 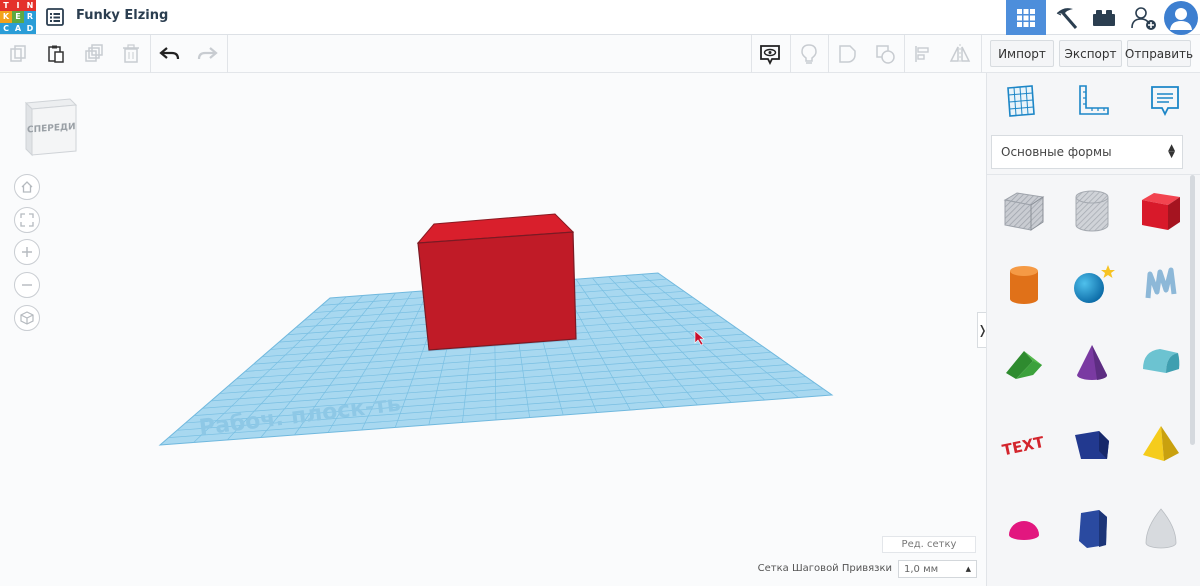 I want to click on polygon-icon, so click(x=1093, y=529).